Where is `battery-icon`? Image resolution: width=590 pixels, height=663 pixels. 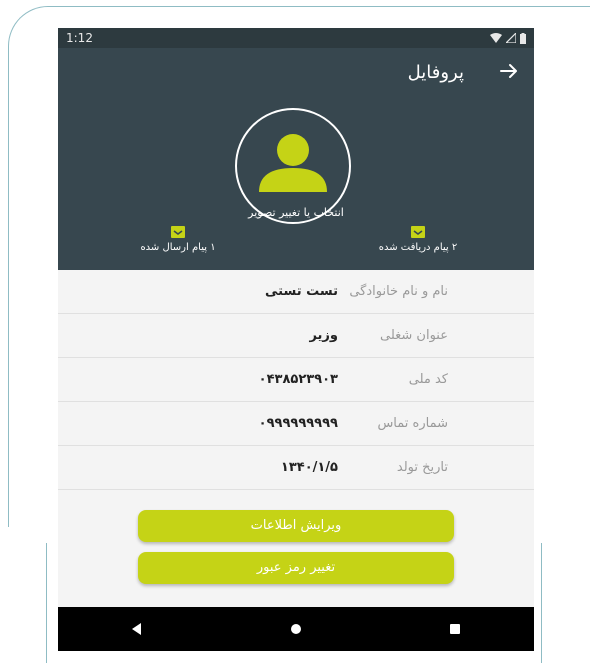 battery-icon is located at coordinates (523, 38).